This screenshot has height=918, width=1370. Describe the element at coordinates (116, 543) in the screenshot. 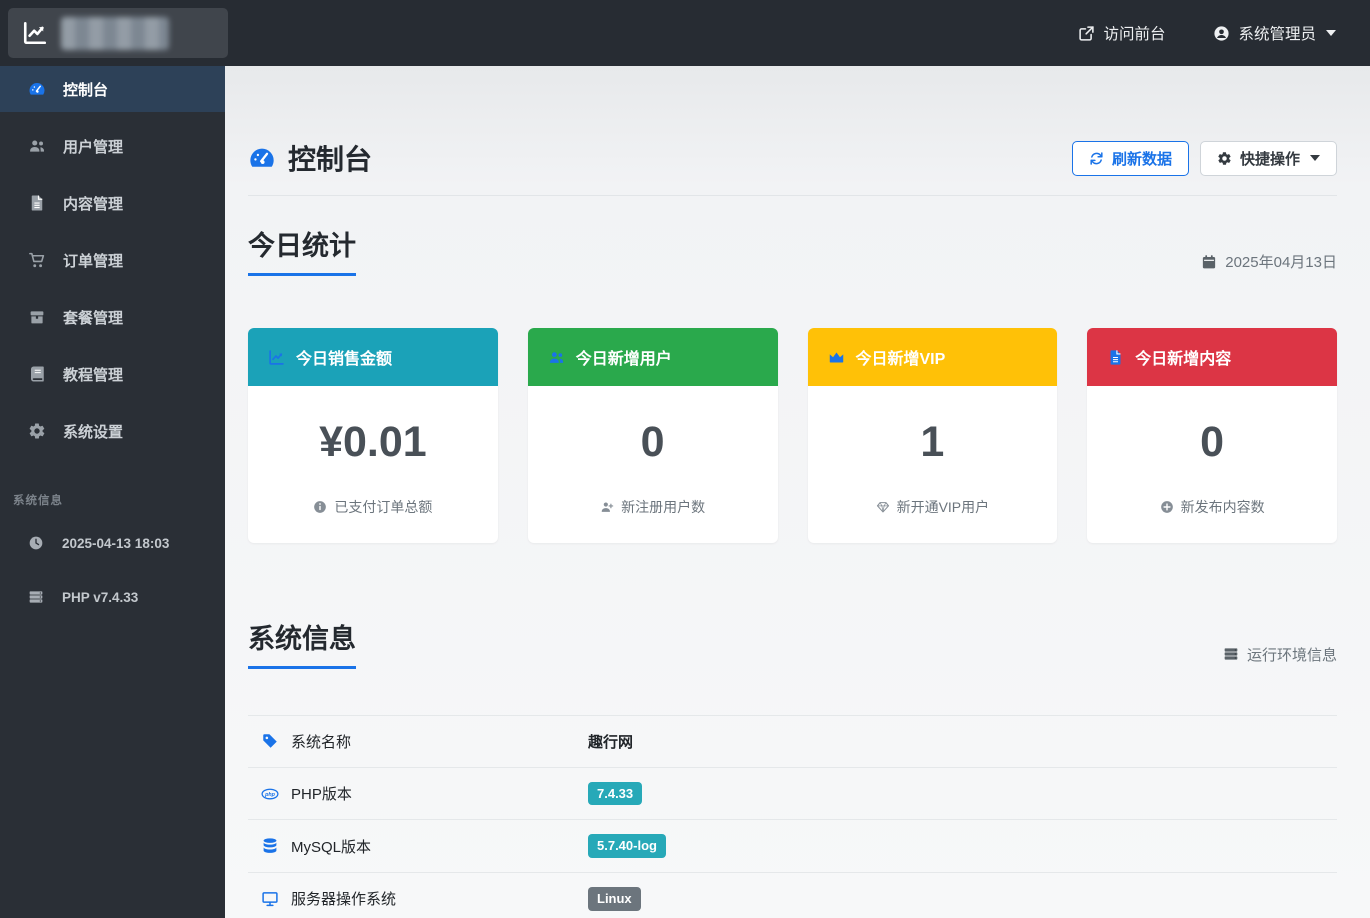

I see `server-time-value: 2025-04-13 18:03` at that location.